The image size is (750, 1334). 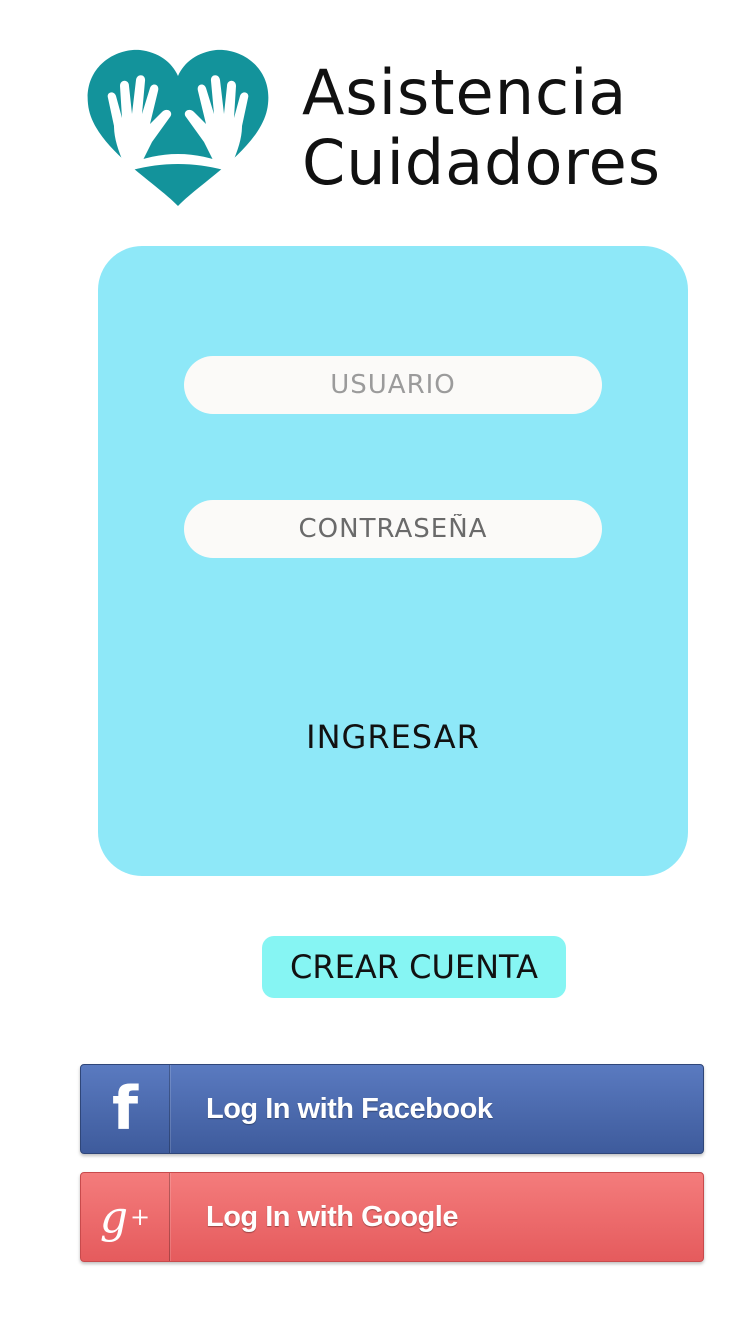 What do you see at coordinates (465, 92) in the screenshot?
I see `brand-name-line-1: Asistencia` at bounding box center [465, 92].